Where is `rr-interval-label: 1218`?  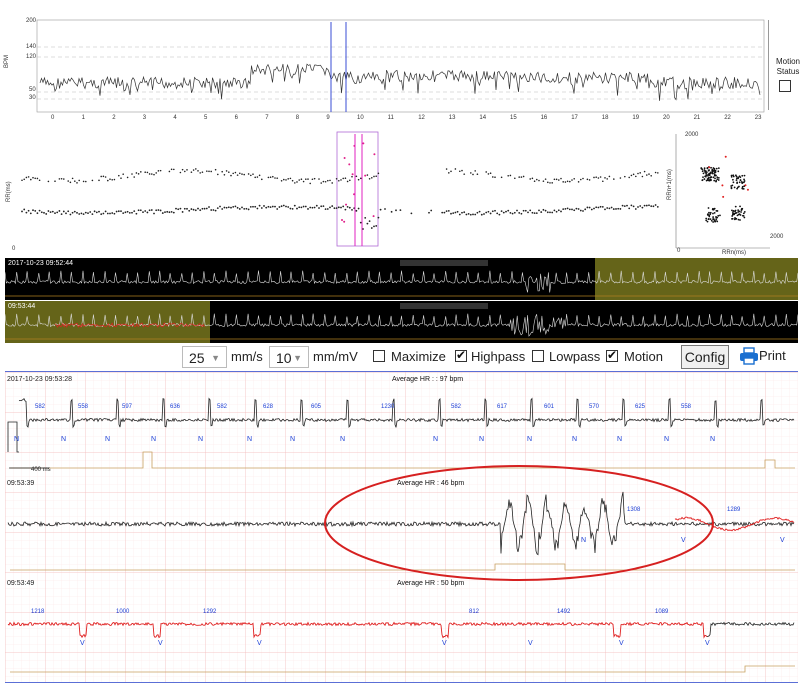
rr-interval-label: 1218 is located at coordinates (38, 612).